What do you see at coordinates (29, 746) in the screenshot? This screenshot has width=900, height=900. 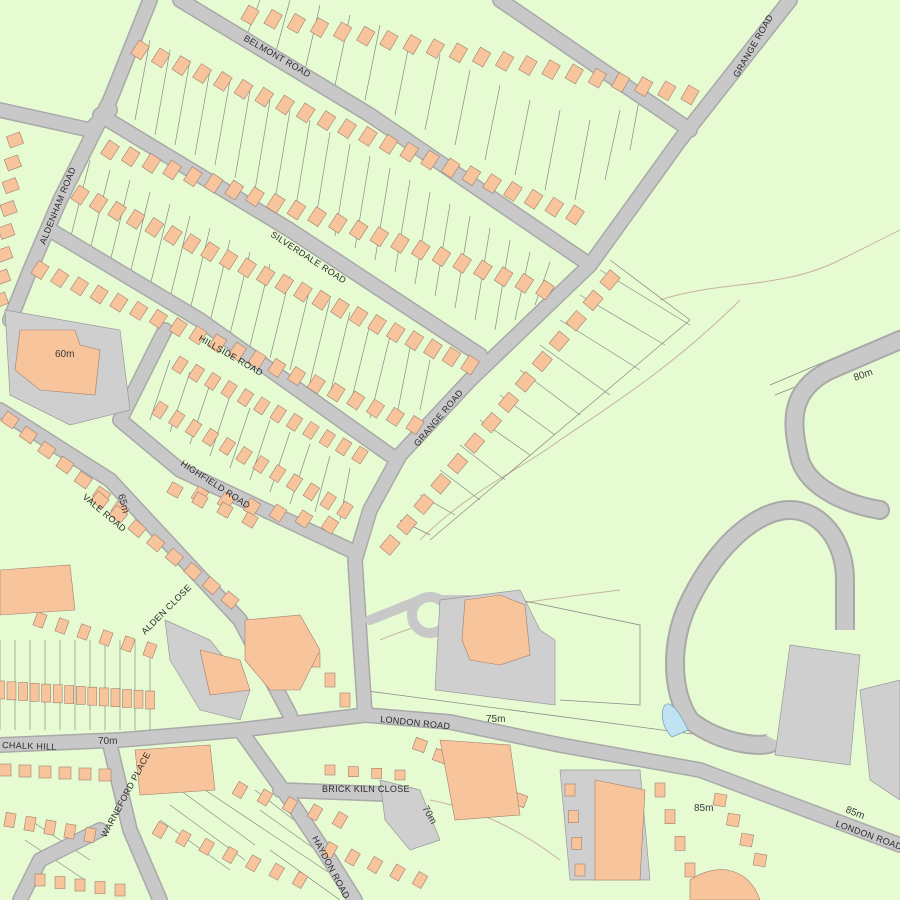 I see `label-chalk-hill: CHALK HILL` at bounding box center [29, 746].